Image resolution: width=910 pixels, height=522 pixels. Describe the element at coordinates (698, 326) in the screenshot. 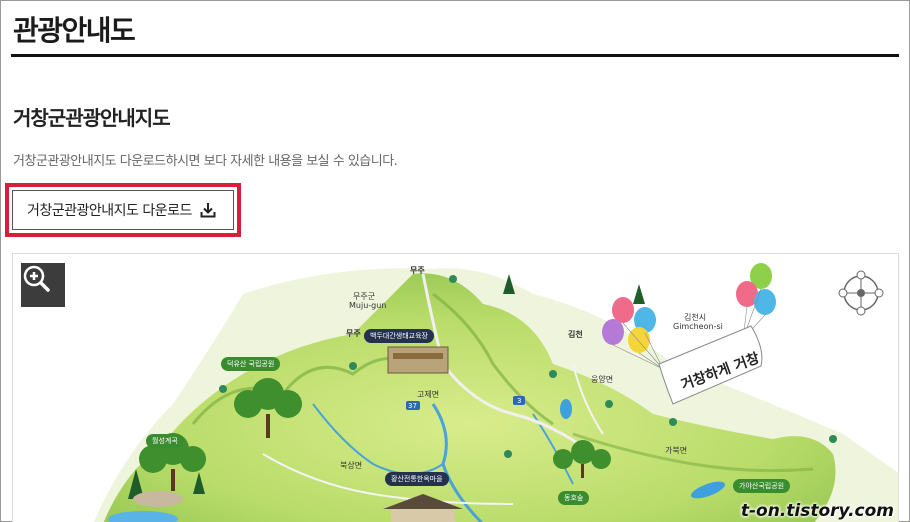

I see `label-gimcheon-si-en: Gimcheon-si` at that location.